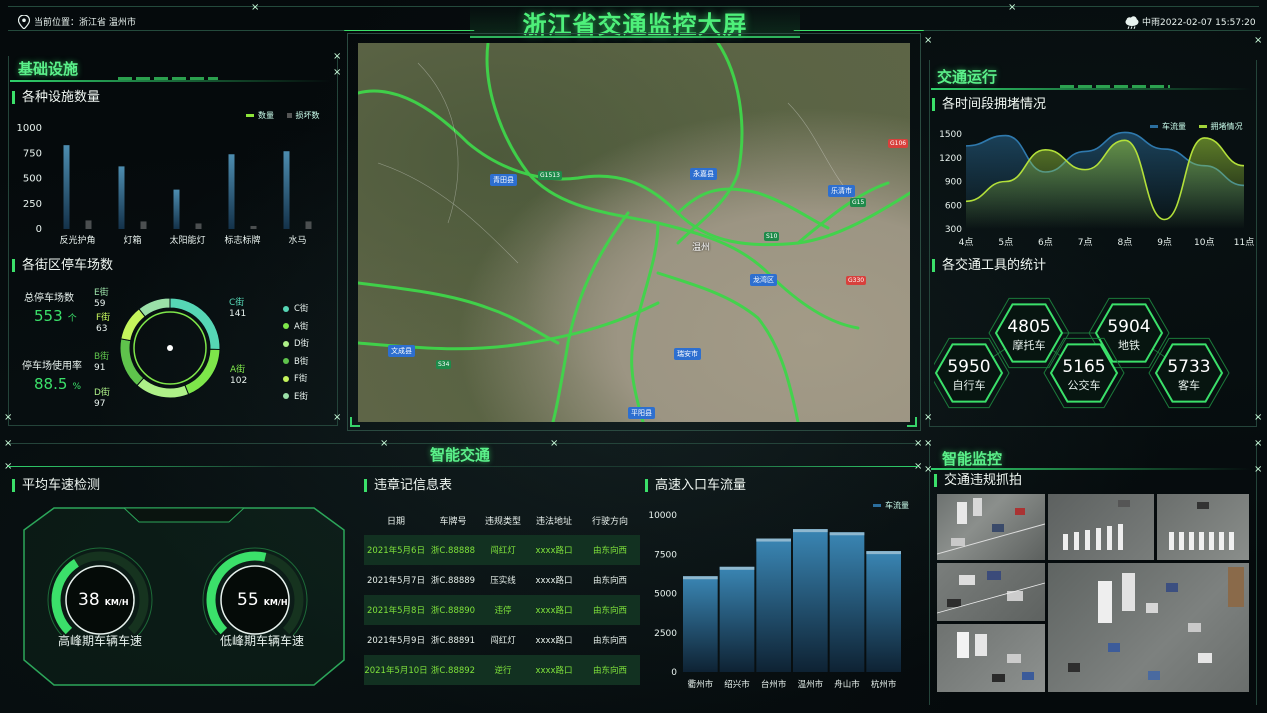  What do you see at coordinates (444, 364) in the screenshot?
I see `map-label: S34` at bounding box center [444, 364].